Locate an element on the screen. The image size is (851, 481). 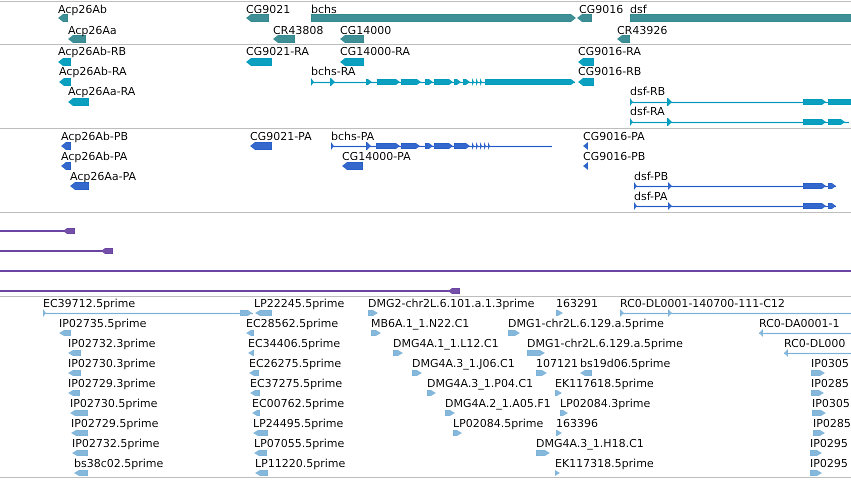
feature-label: bchs-RA is located at coordinates (333, 72).